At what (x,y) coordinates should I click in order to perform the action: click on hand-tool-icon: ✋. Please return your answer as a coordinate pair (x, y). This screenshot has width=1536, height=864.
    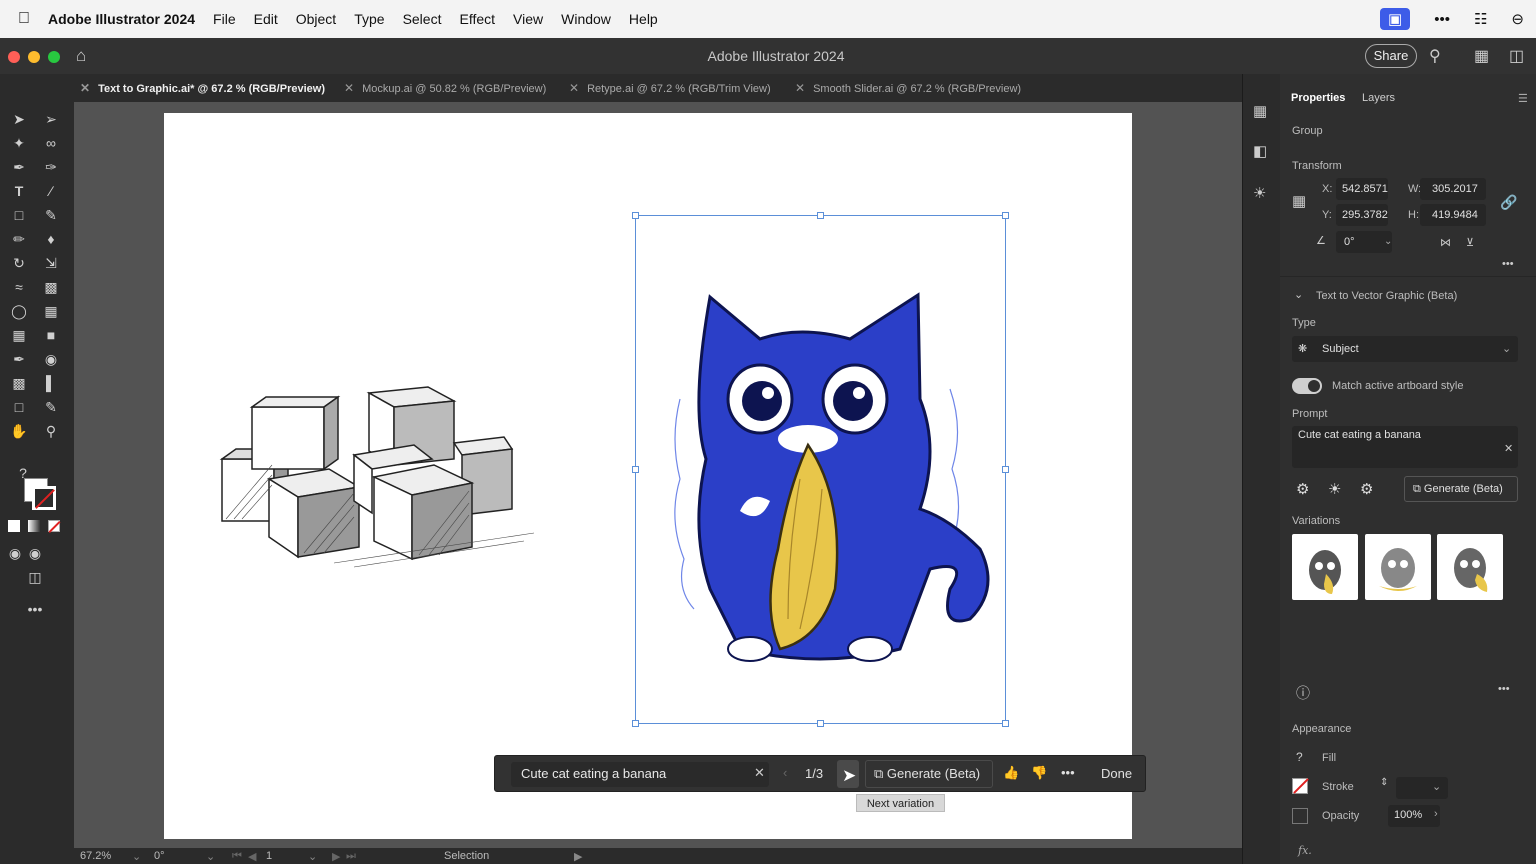
    Looking at the image, I should click on (19, 431).